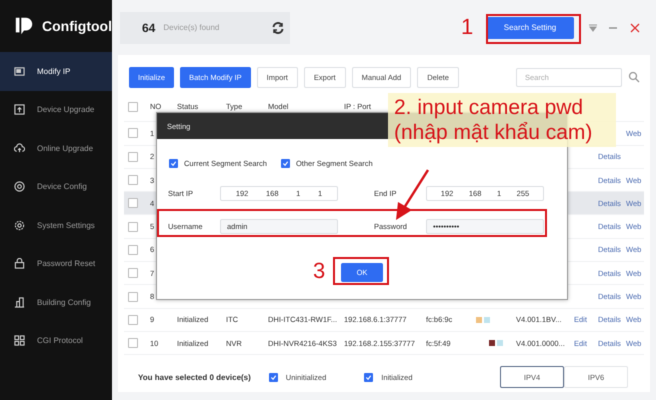 The image size is (656, 400). What do you see at coordinates (149, 27) in the screenshot?
I see `device-count: 64` at bounding box center [149, 27].